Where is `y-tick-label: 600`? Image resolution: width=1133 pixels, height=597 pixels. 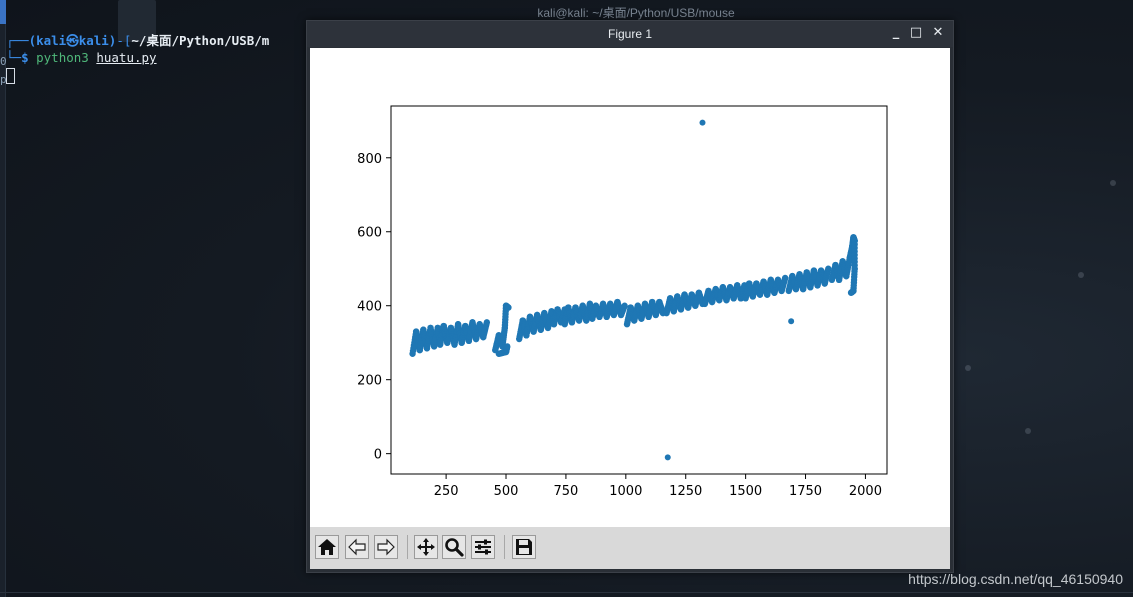
y-tick-label: 600 is located at coordinates (369, 233).